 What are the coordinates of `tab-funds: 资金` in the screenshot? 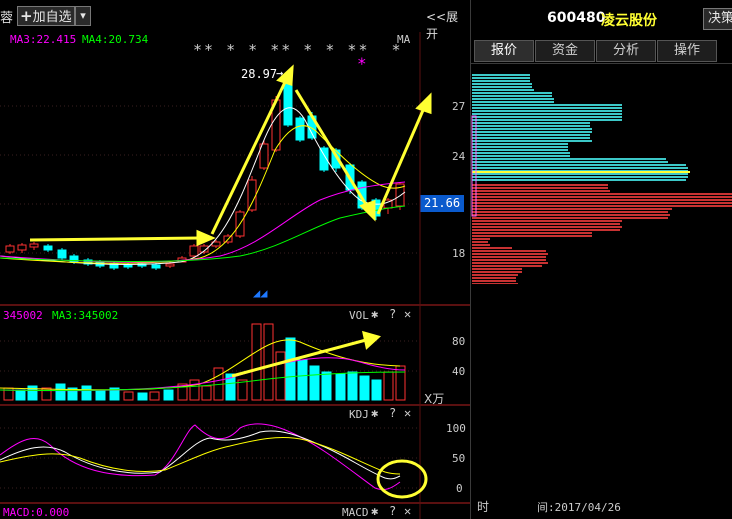 It's located at (565, 51).